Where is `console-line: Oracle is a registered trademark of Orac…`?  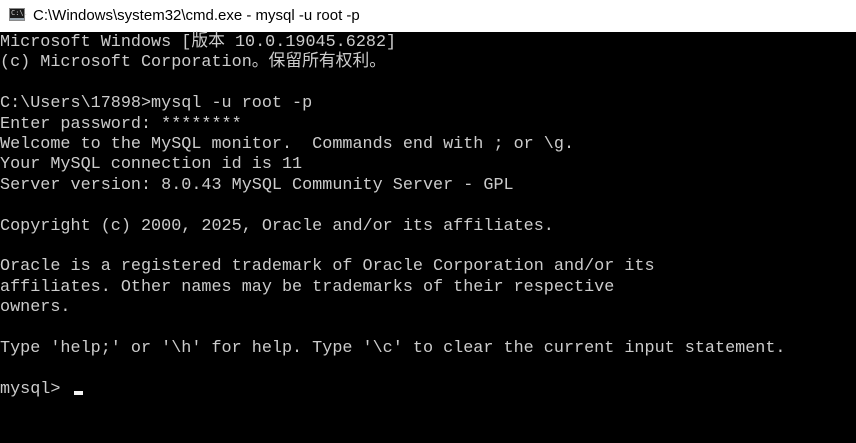
console-line: Oracle is a registered trademark of Orac… is located at coordinates (327, 267).